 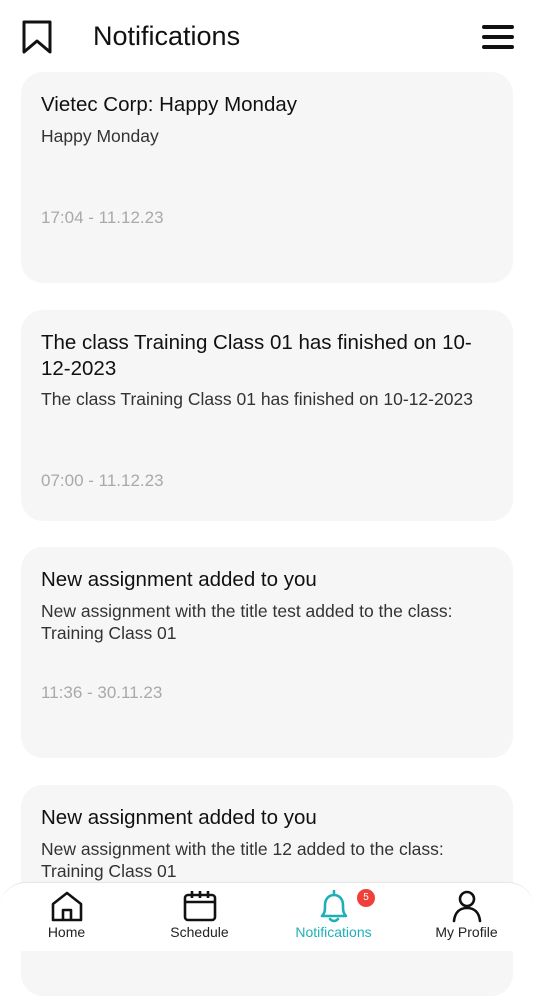 I want to click on app-header: Notifications, so click(x=267, y=36).